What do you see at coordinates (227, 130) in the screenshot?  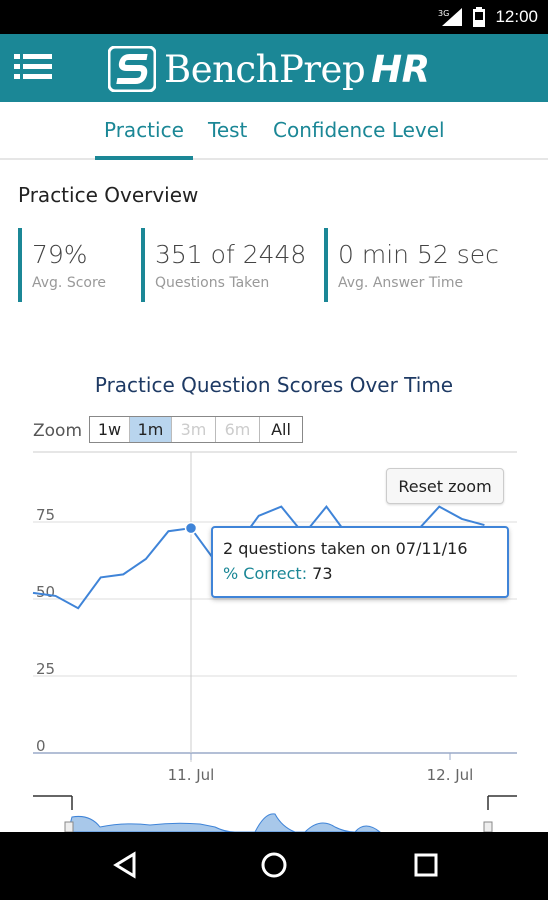 I see `tab-test: Test` at bounding box center [227, 130].